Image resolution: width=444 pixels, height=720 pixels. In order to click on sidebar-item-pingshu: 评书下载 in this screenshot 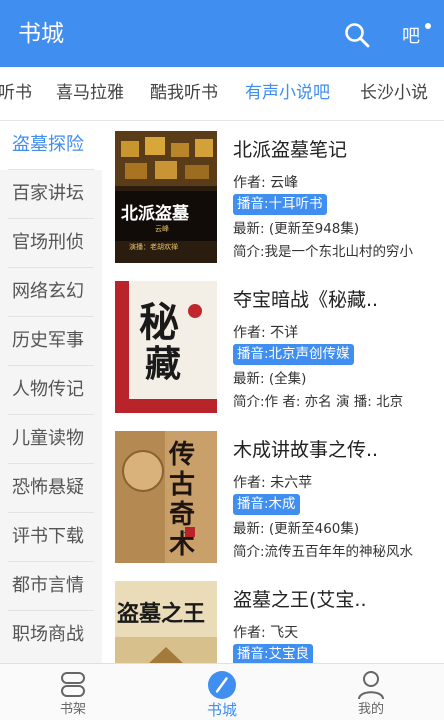, I will do `click(51, 537)`.